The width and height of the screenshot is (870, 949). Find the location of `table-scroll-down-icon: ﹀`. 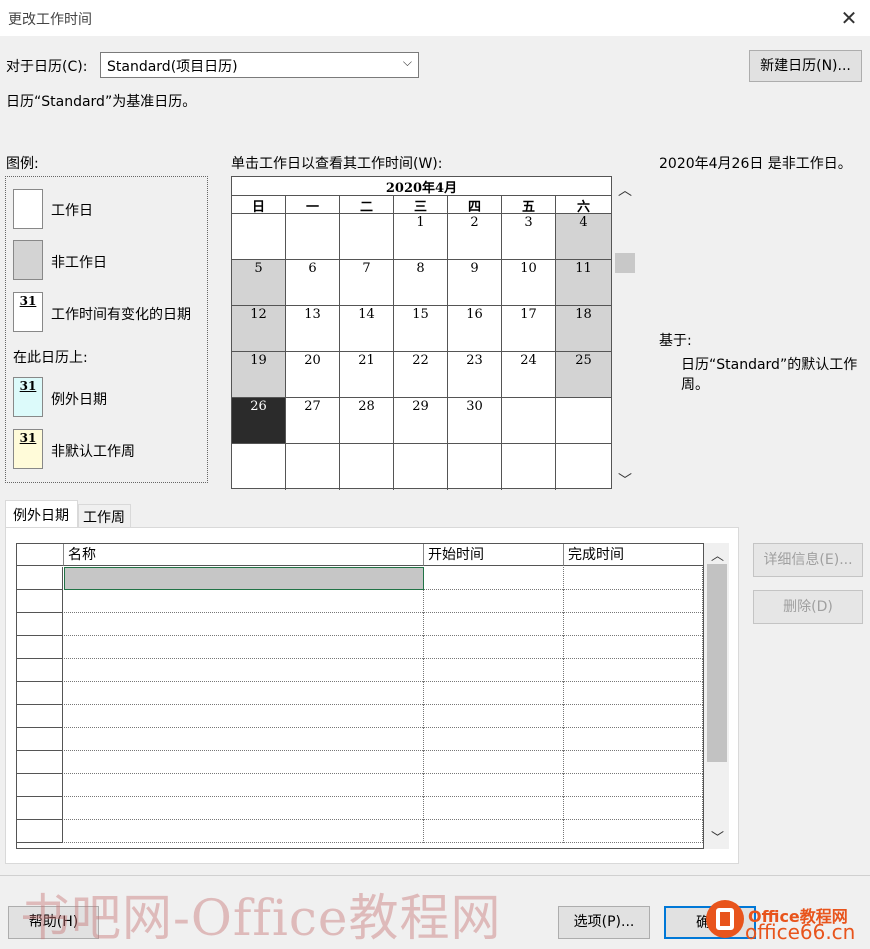

table-scroll-down-icon: ﹀ is located at coordinates (717, 836).